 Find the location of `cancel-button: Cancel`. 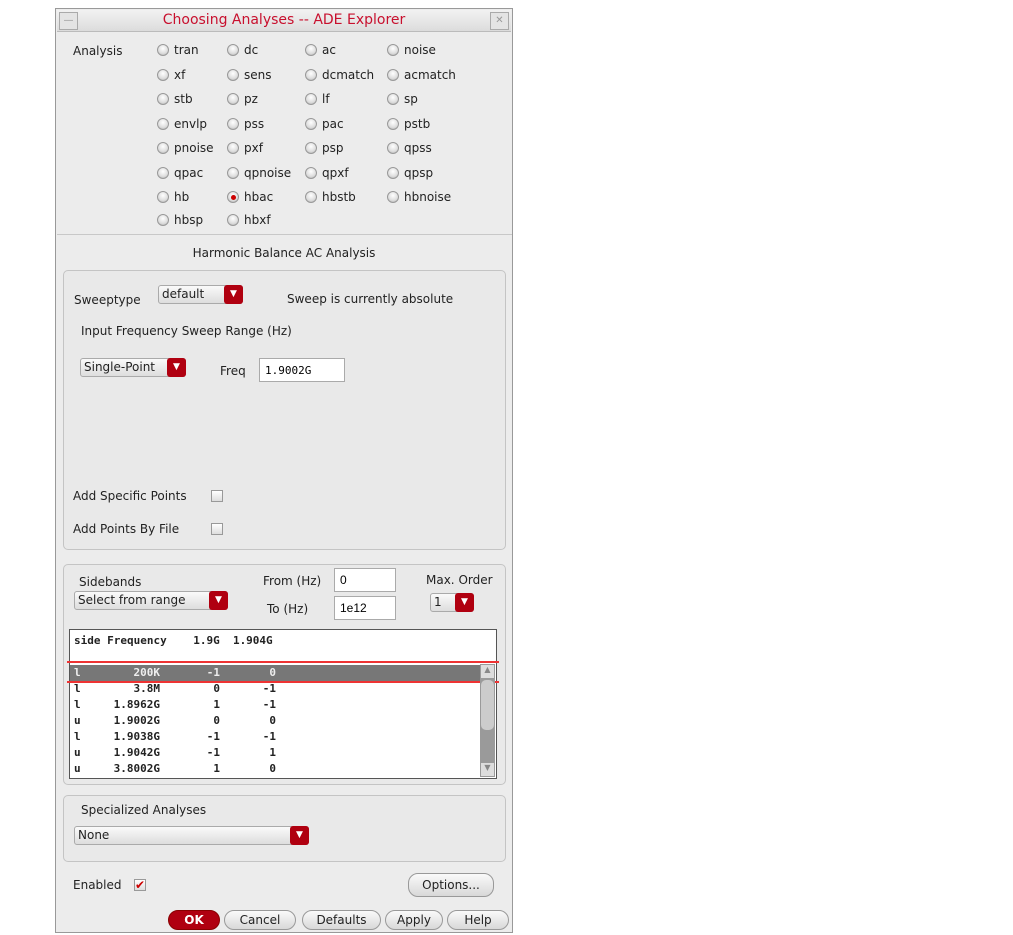

cancel-button: Cancel is located at coordinates (260, 920).